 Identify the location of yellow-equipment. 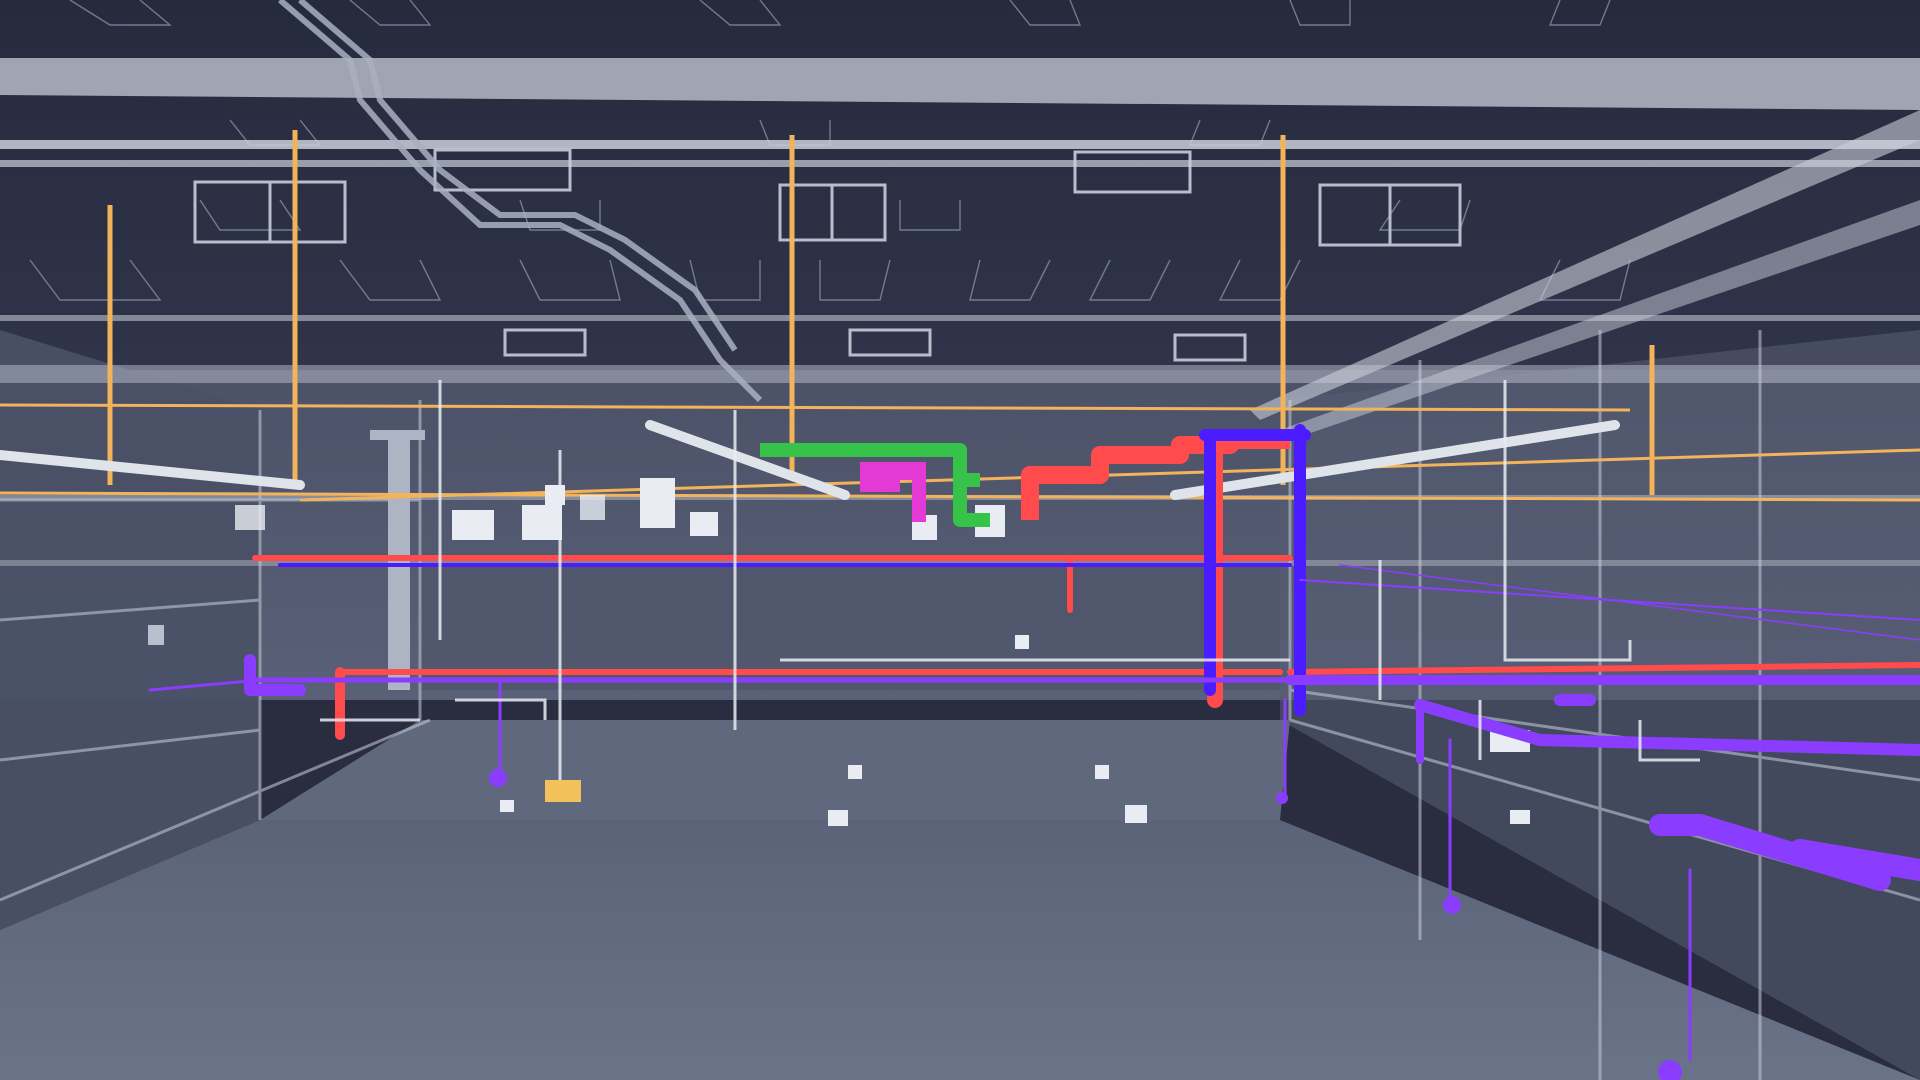
(563, 791).